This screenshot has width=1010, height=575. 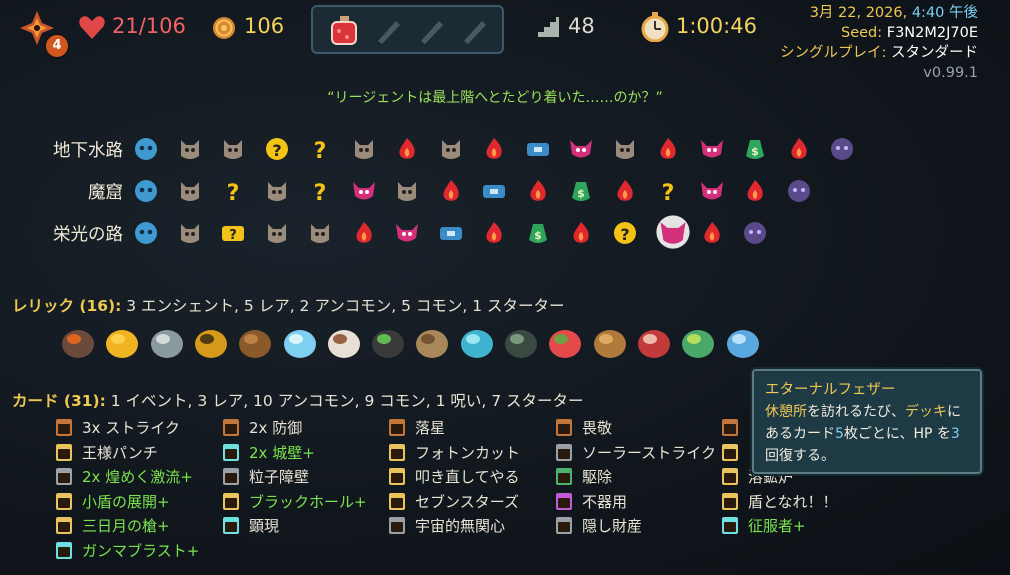 I want to click on card-entry: 盾となれ！！, so click(x=780, y=502).